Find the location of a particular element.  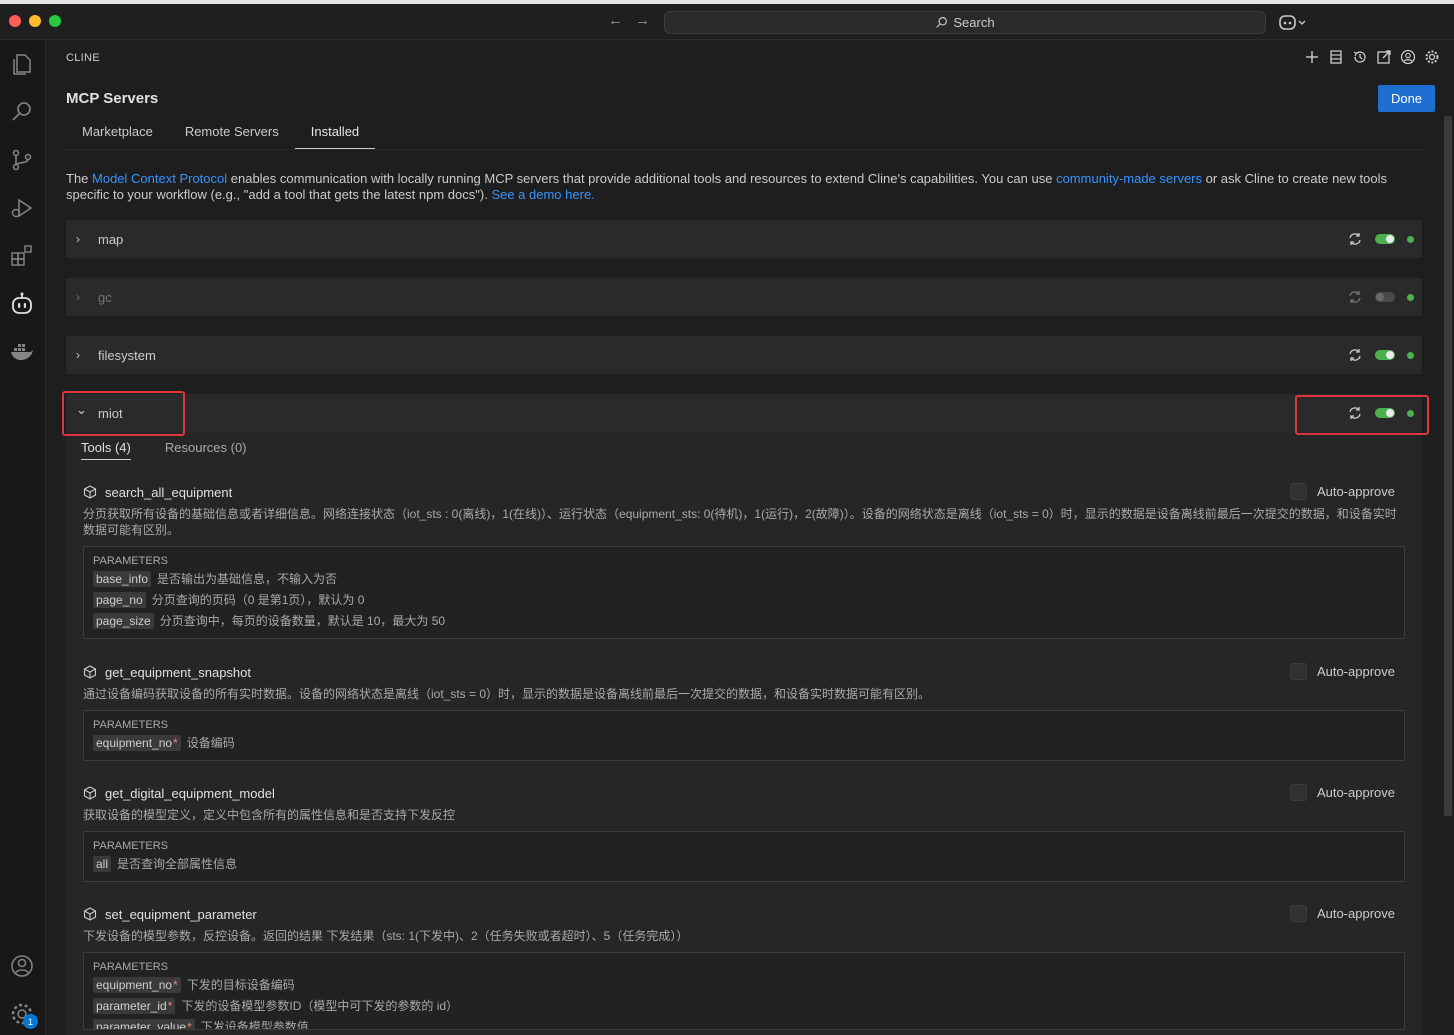

parameter-row: page_no 分页查询的页码（0 是第1页），默认为 0 is located at coordinates (744, 600).